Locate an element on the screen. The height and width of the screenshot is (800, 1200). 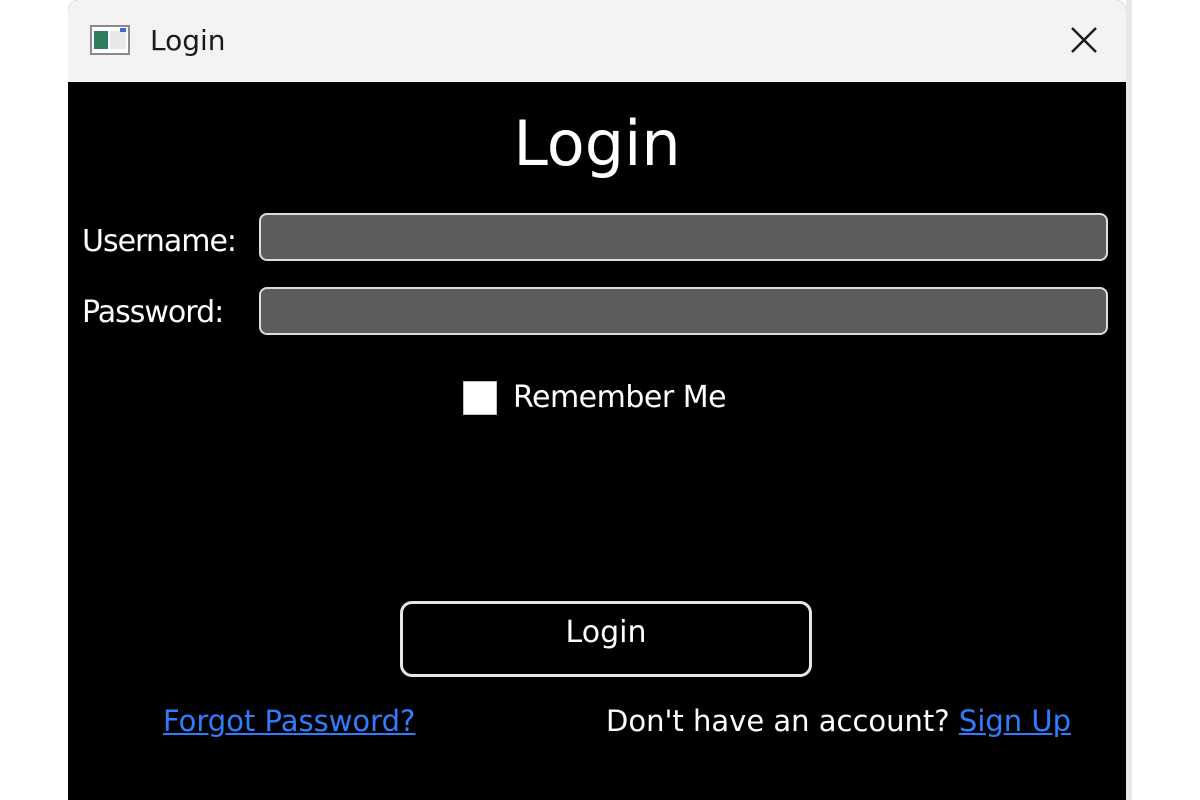
window-border is located at coordinates (1129, 400).